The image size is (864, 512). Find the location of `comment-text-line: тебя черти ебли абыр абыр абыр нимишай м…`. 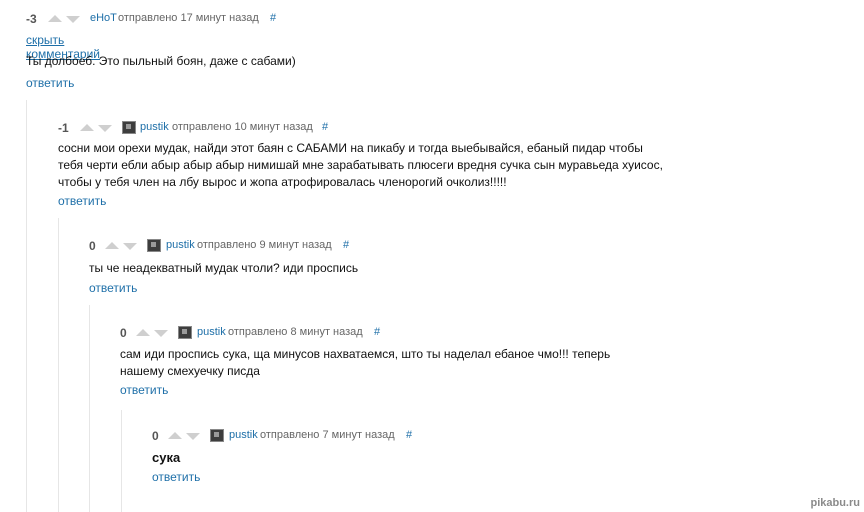

comment-text-line: тебя черти ебли абыр абыр абыр нимишай м… is located at coordinates (360, 165).